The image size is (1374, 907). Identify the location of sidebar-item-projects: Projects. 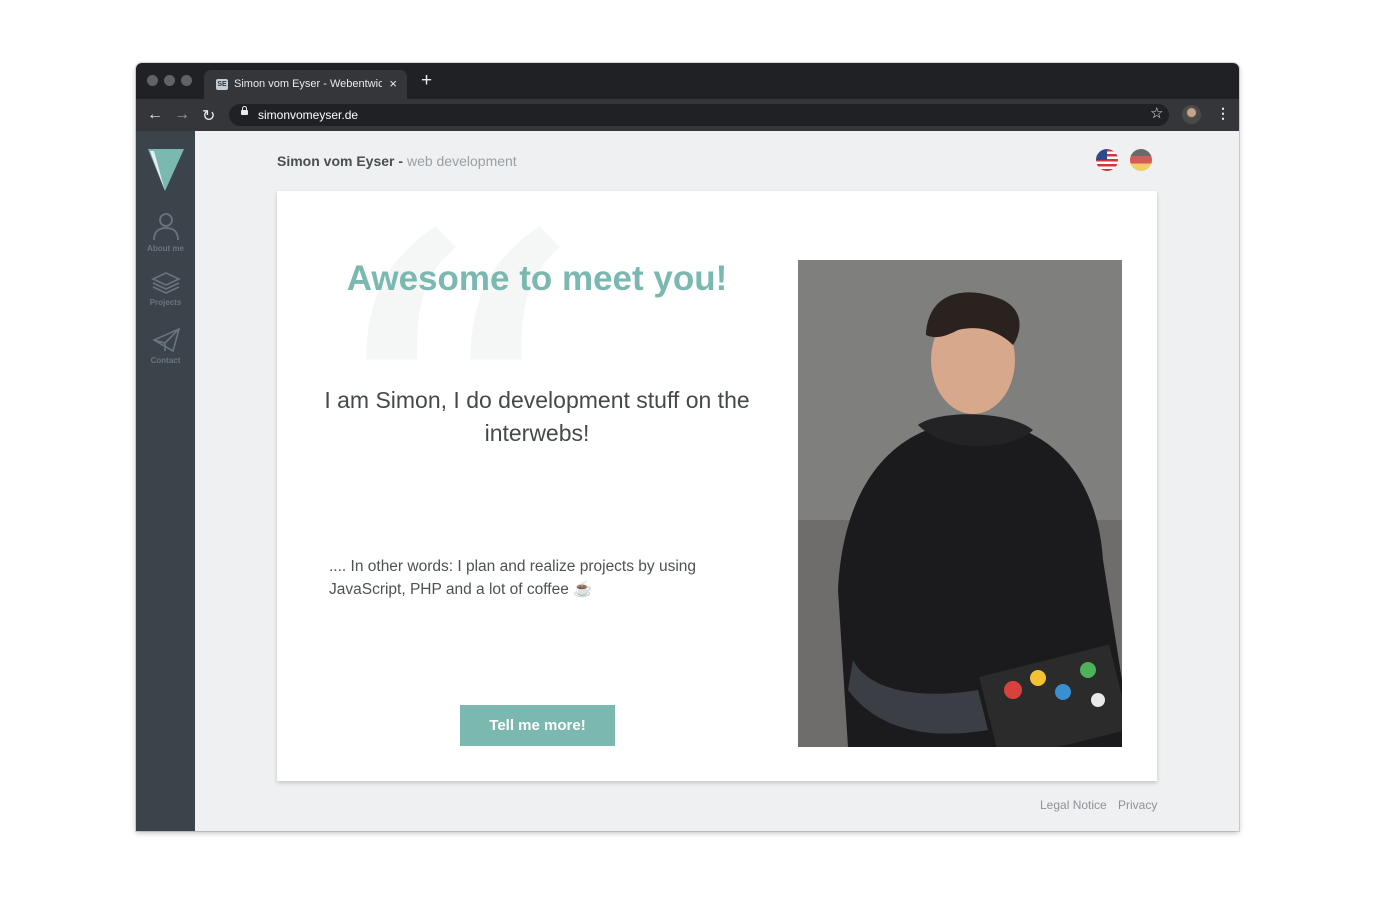
(165, 289).